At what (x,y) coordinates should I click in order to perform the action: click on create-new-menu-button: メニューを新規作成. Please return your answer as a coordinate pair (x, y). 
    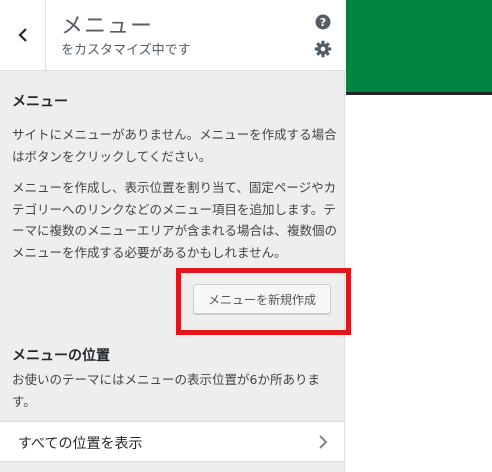
    Looking at the image, I should click on (262, 299).